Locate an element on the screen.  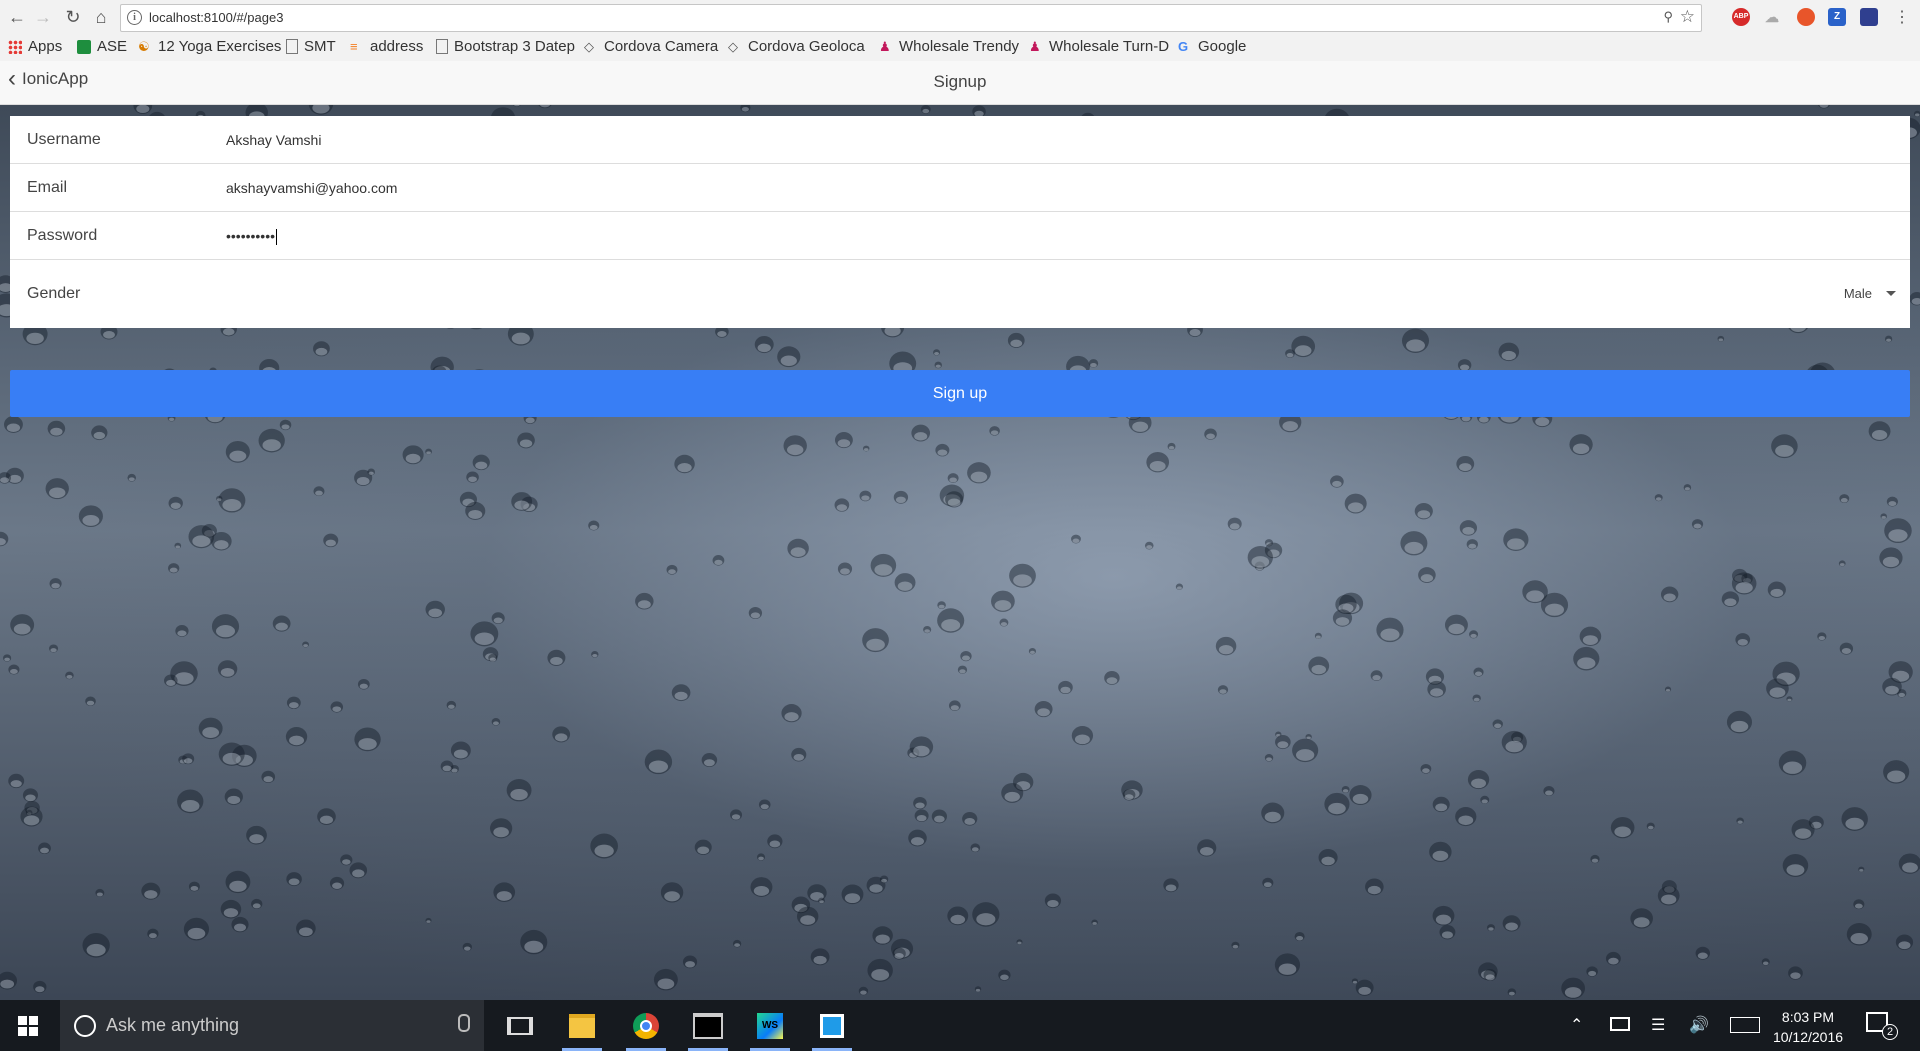
windows-logo-icon is located at coordinates (28, 1025).